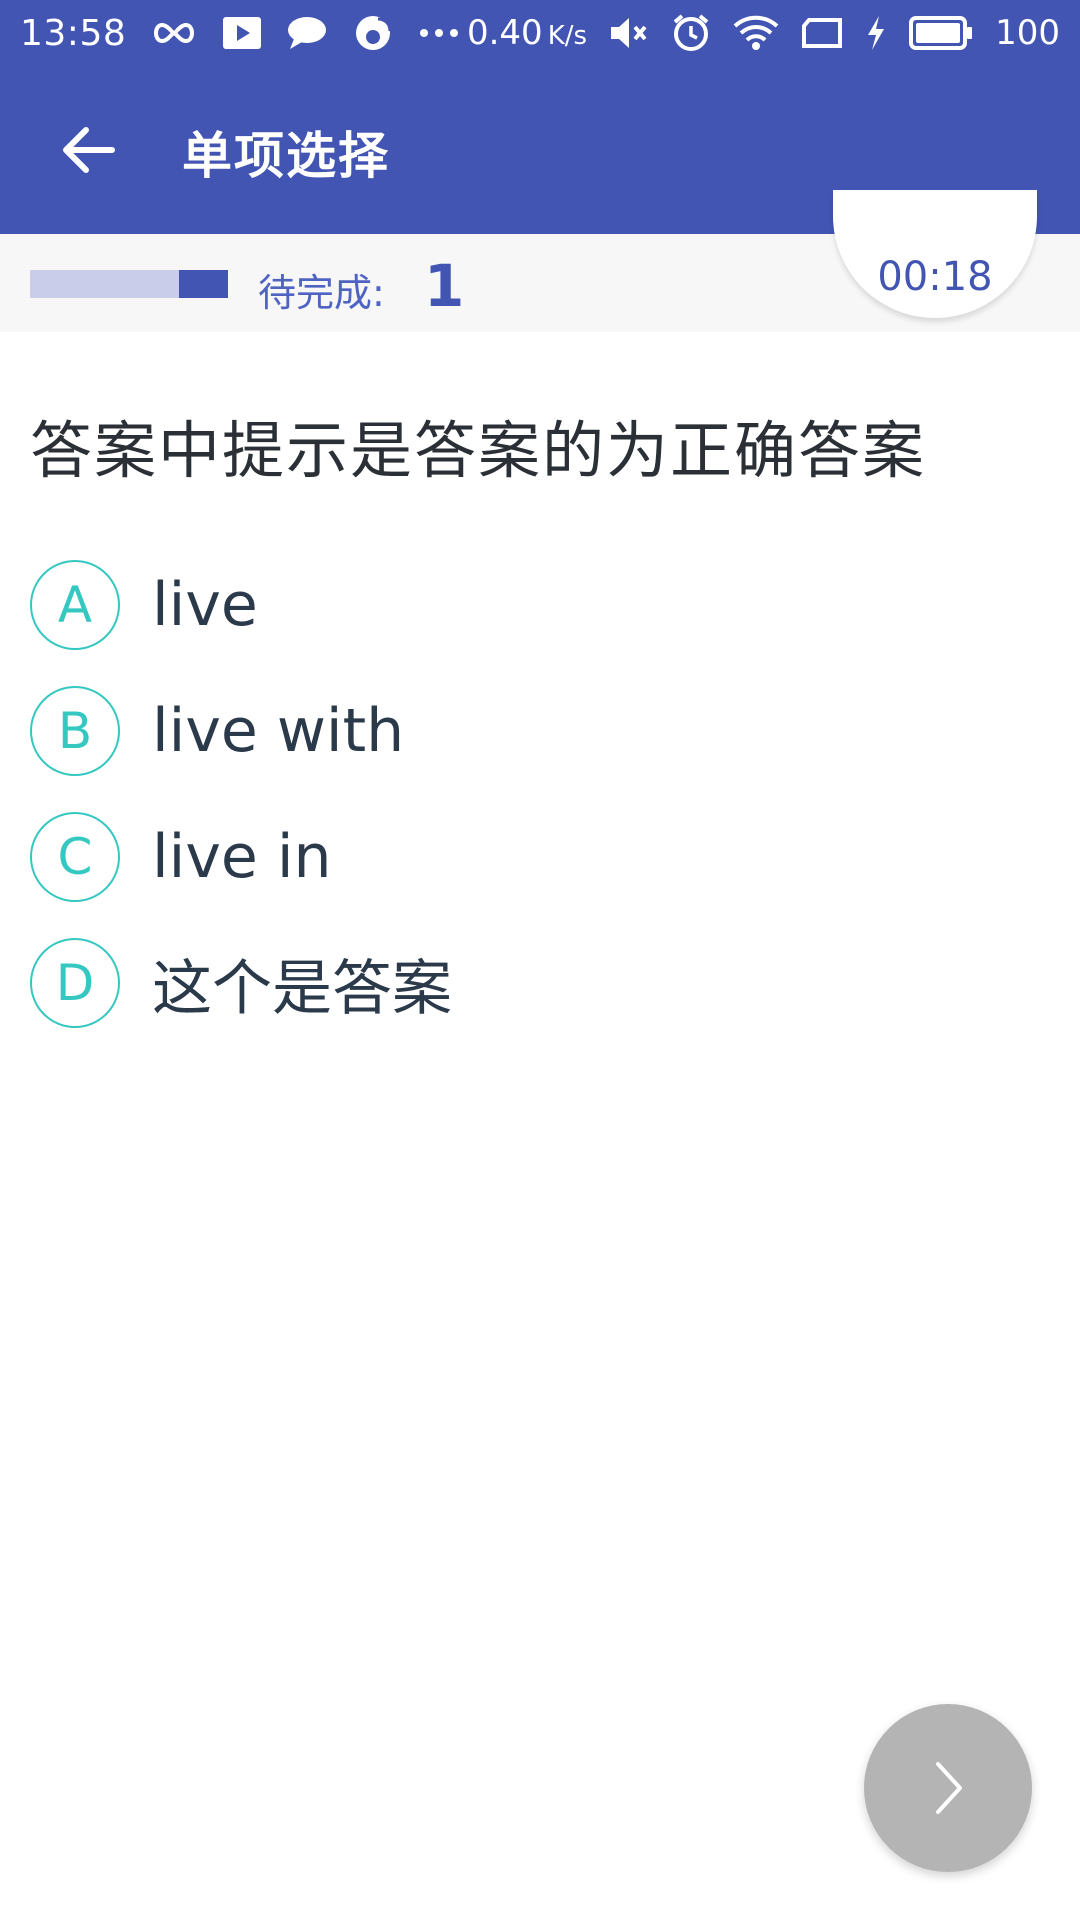 The height and width of the screenshot is (1920, 1080). Describe the element at coordinates (691, 33) in the screenshot. I see `alarm-icon` at that location.